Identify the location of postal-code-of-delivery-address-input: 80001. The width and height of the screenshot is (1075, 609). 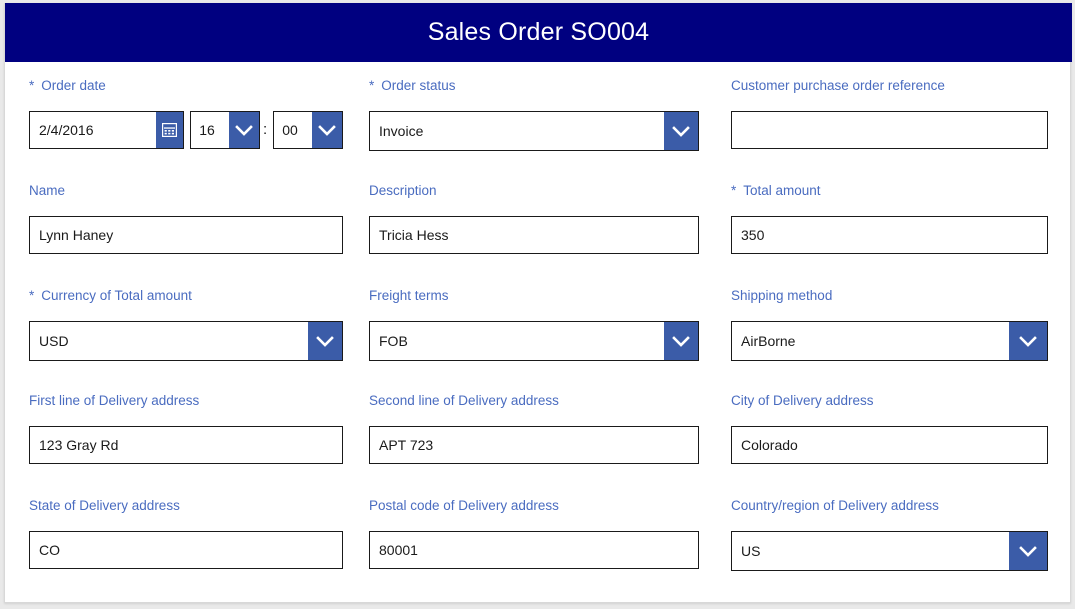
(534, 550).